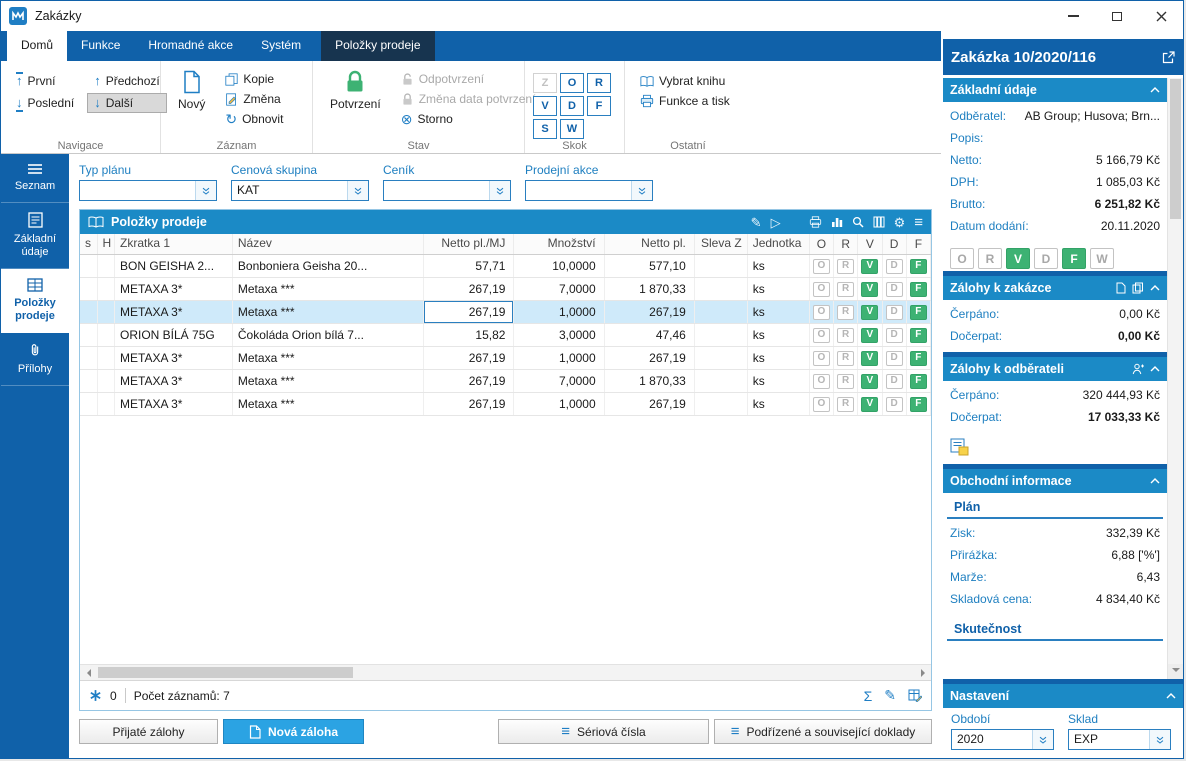  I want to click on tab-polozky-prodeje: Položky prodeje, so click(378, 46).